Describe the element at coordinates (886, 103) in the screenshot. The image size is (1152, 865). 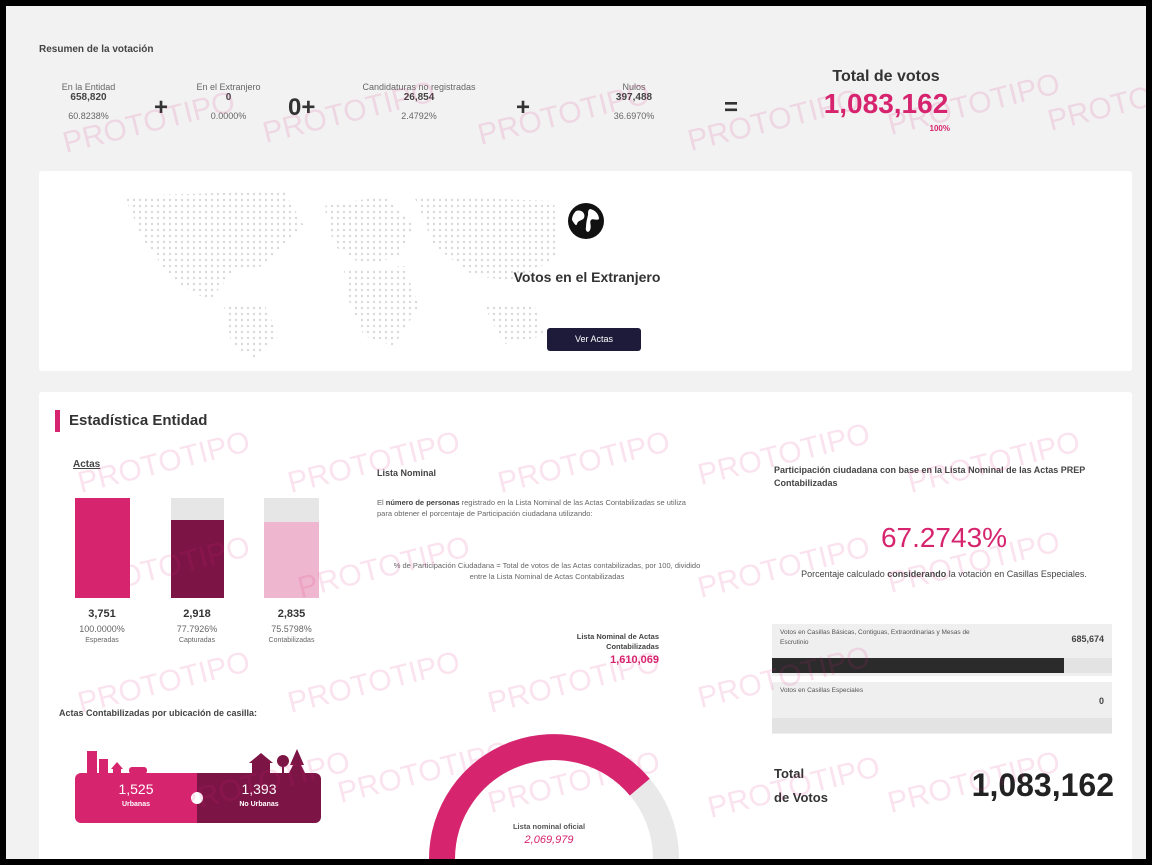
I see `summary-total-value: 1,083,162` at that location.